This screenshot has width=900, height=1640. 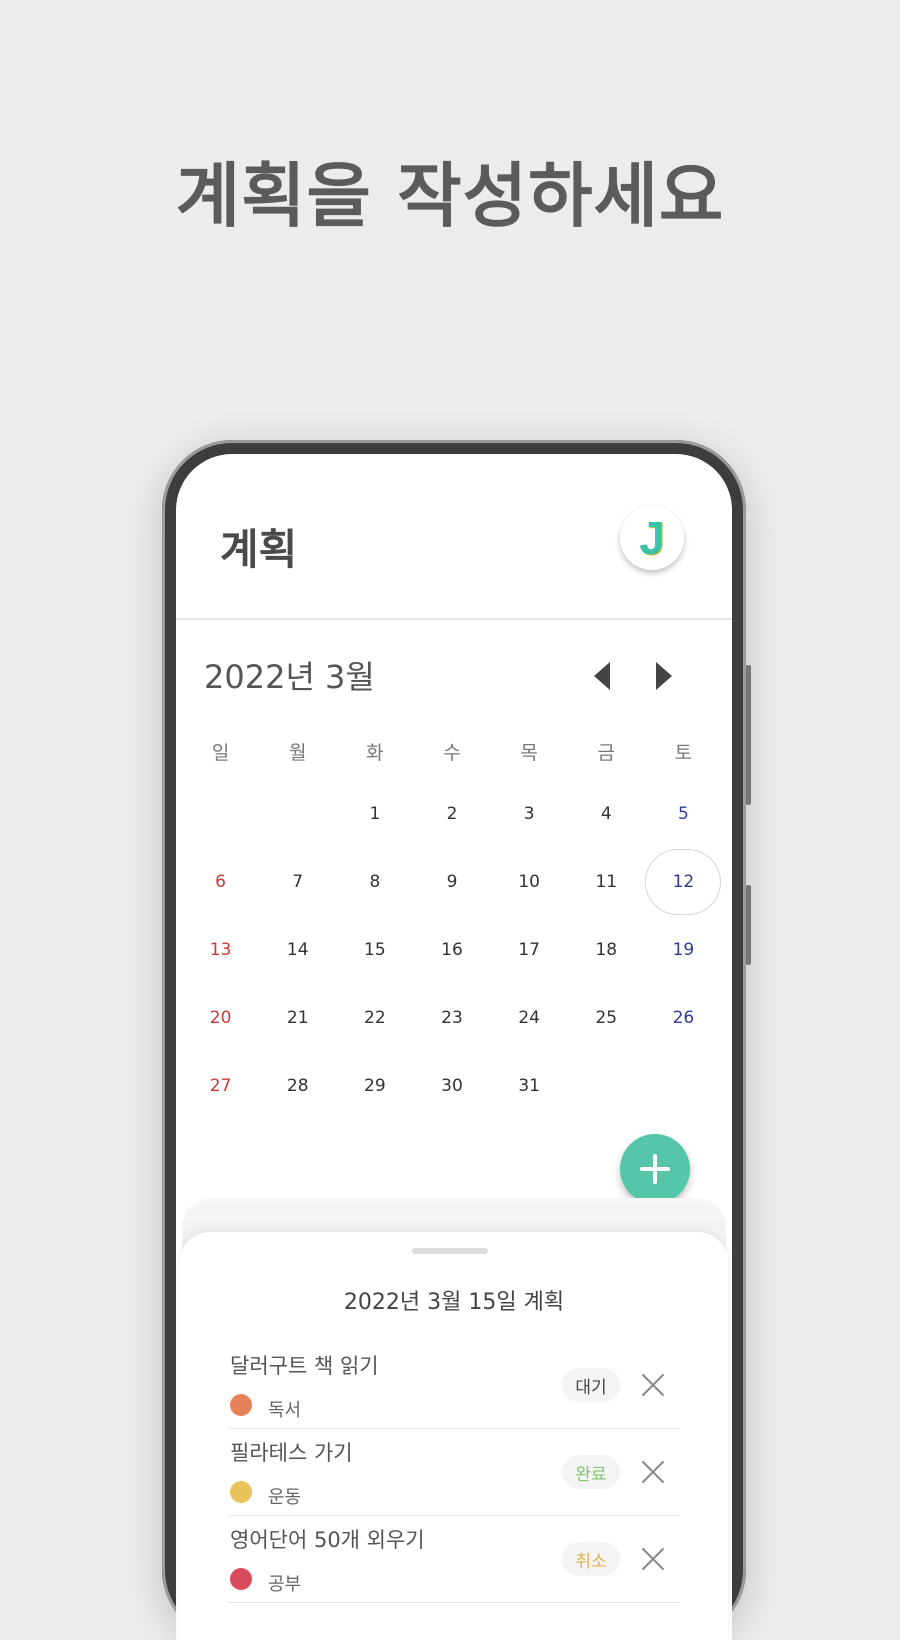 I want to click on calendar-day: 9, so click(x=451, y=882).